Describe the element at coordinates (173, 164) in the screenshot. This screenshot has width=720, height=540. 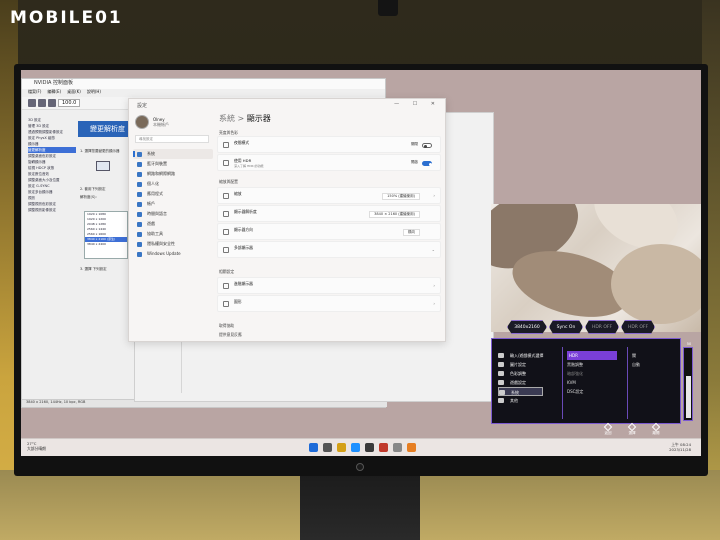
I see `nav-item: 藍牙與裝置` at that location.